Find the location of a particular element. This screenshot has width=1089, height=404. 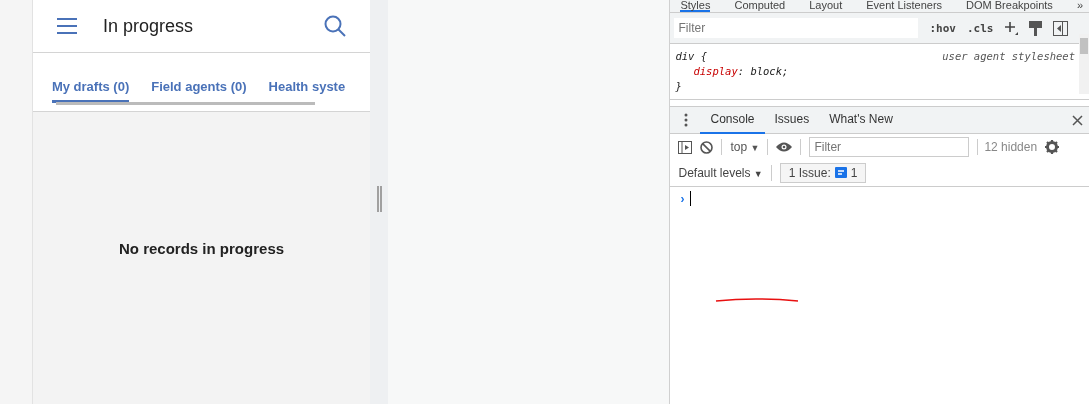

empty-message: No records in progress is located at coordinates (202, 248).